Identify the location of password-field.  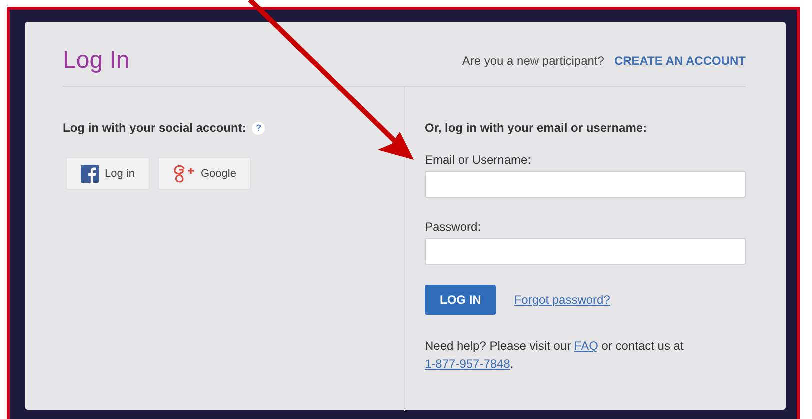
(585, 251).